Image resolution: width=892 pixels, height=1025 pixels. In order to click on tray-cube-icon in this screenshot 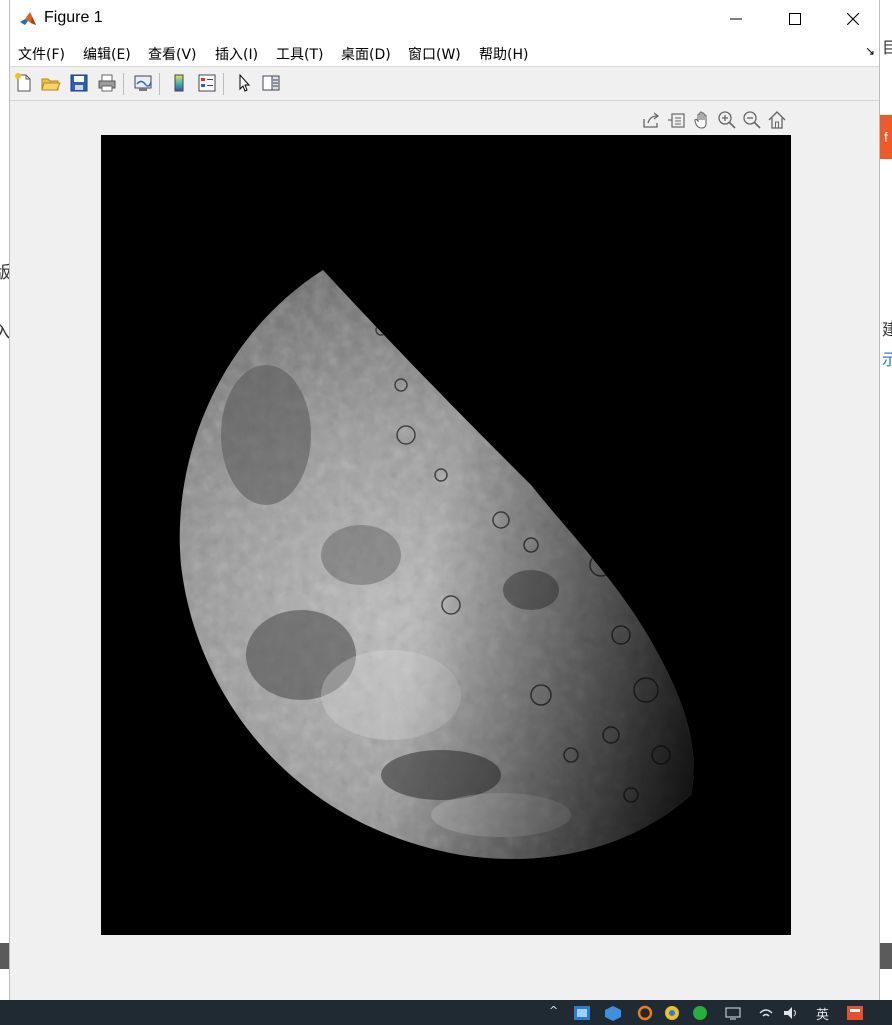, I will do `click(613, 1013)`.